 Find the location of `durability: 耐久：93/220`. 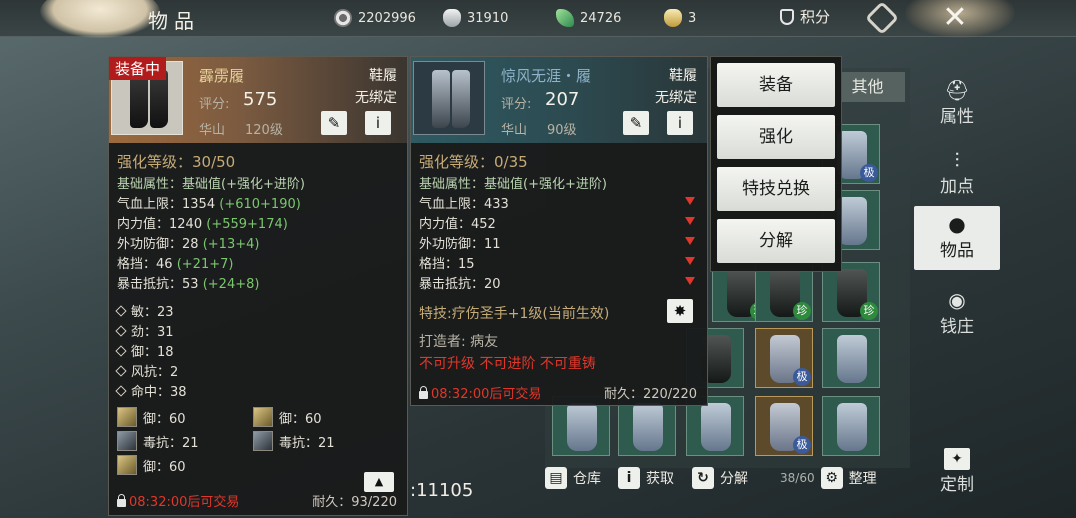

durability: 耐久：93/220 is located at coordinates (354, 502).